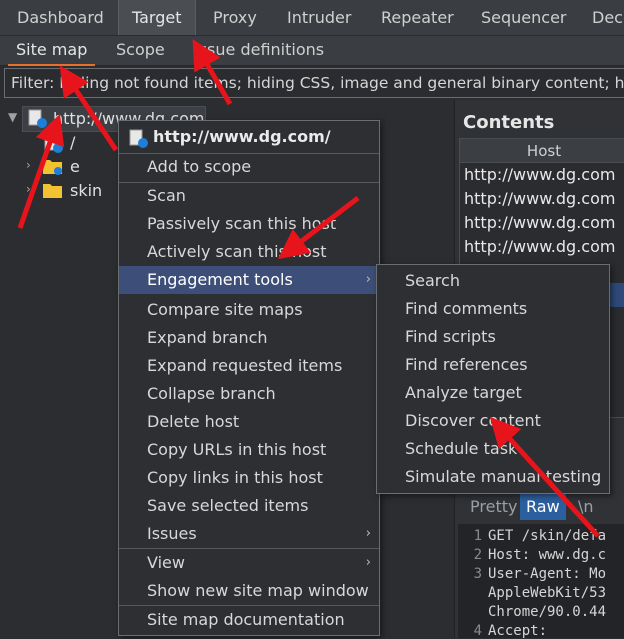 This screenshot has height=639, width=624. What do you see at coordinates (249, 167) in the screenshot?
I see `menu-item-add-to-scope: Add to scope` at bounding box center [249, 167].